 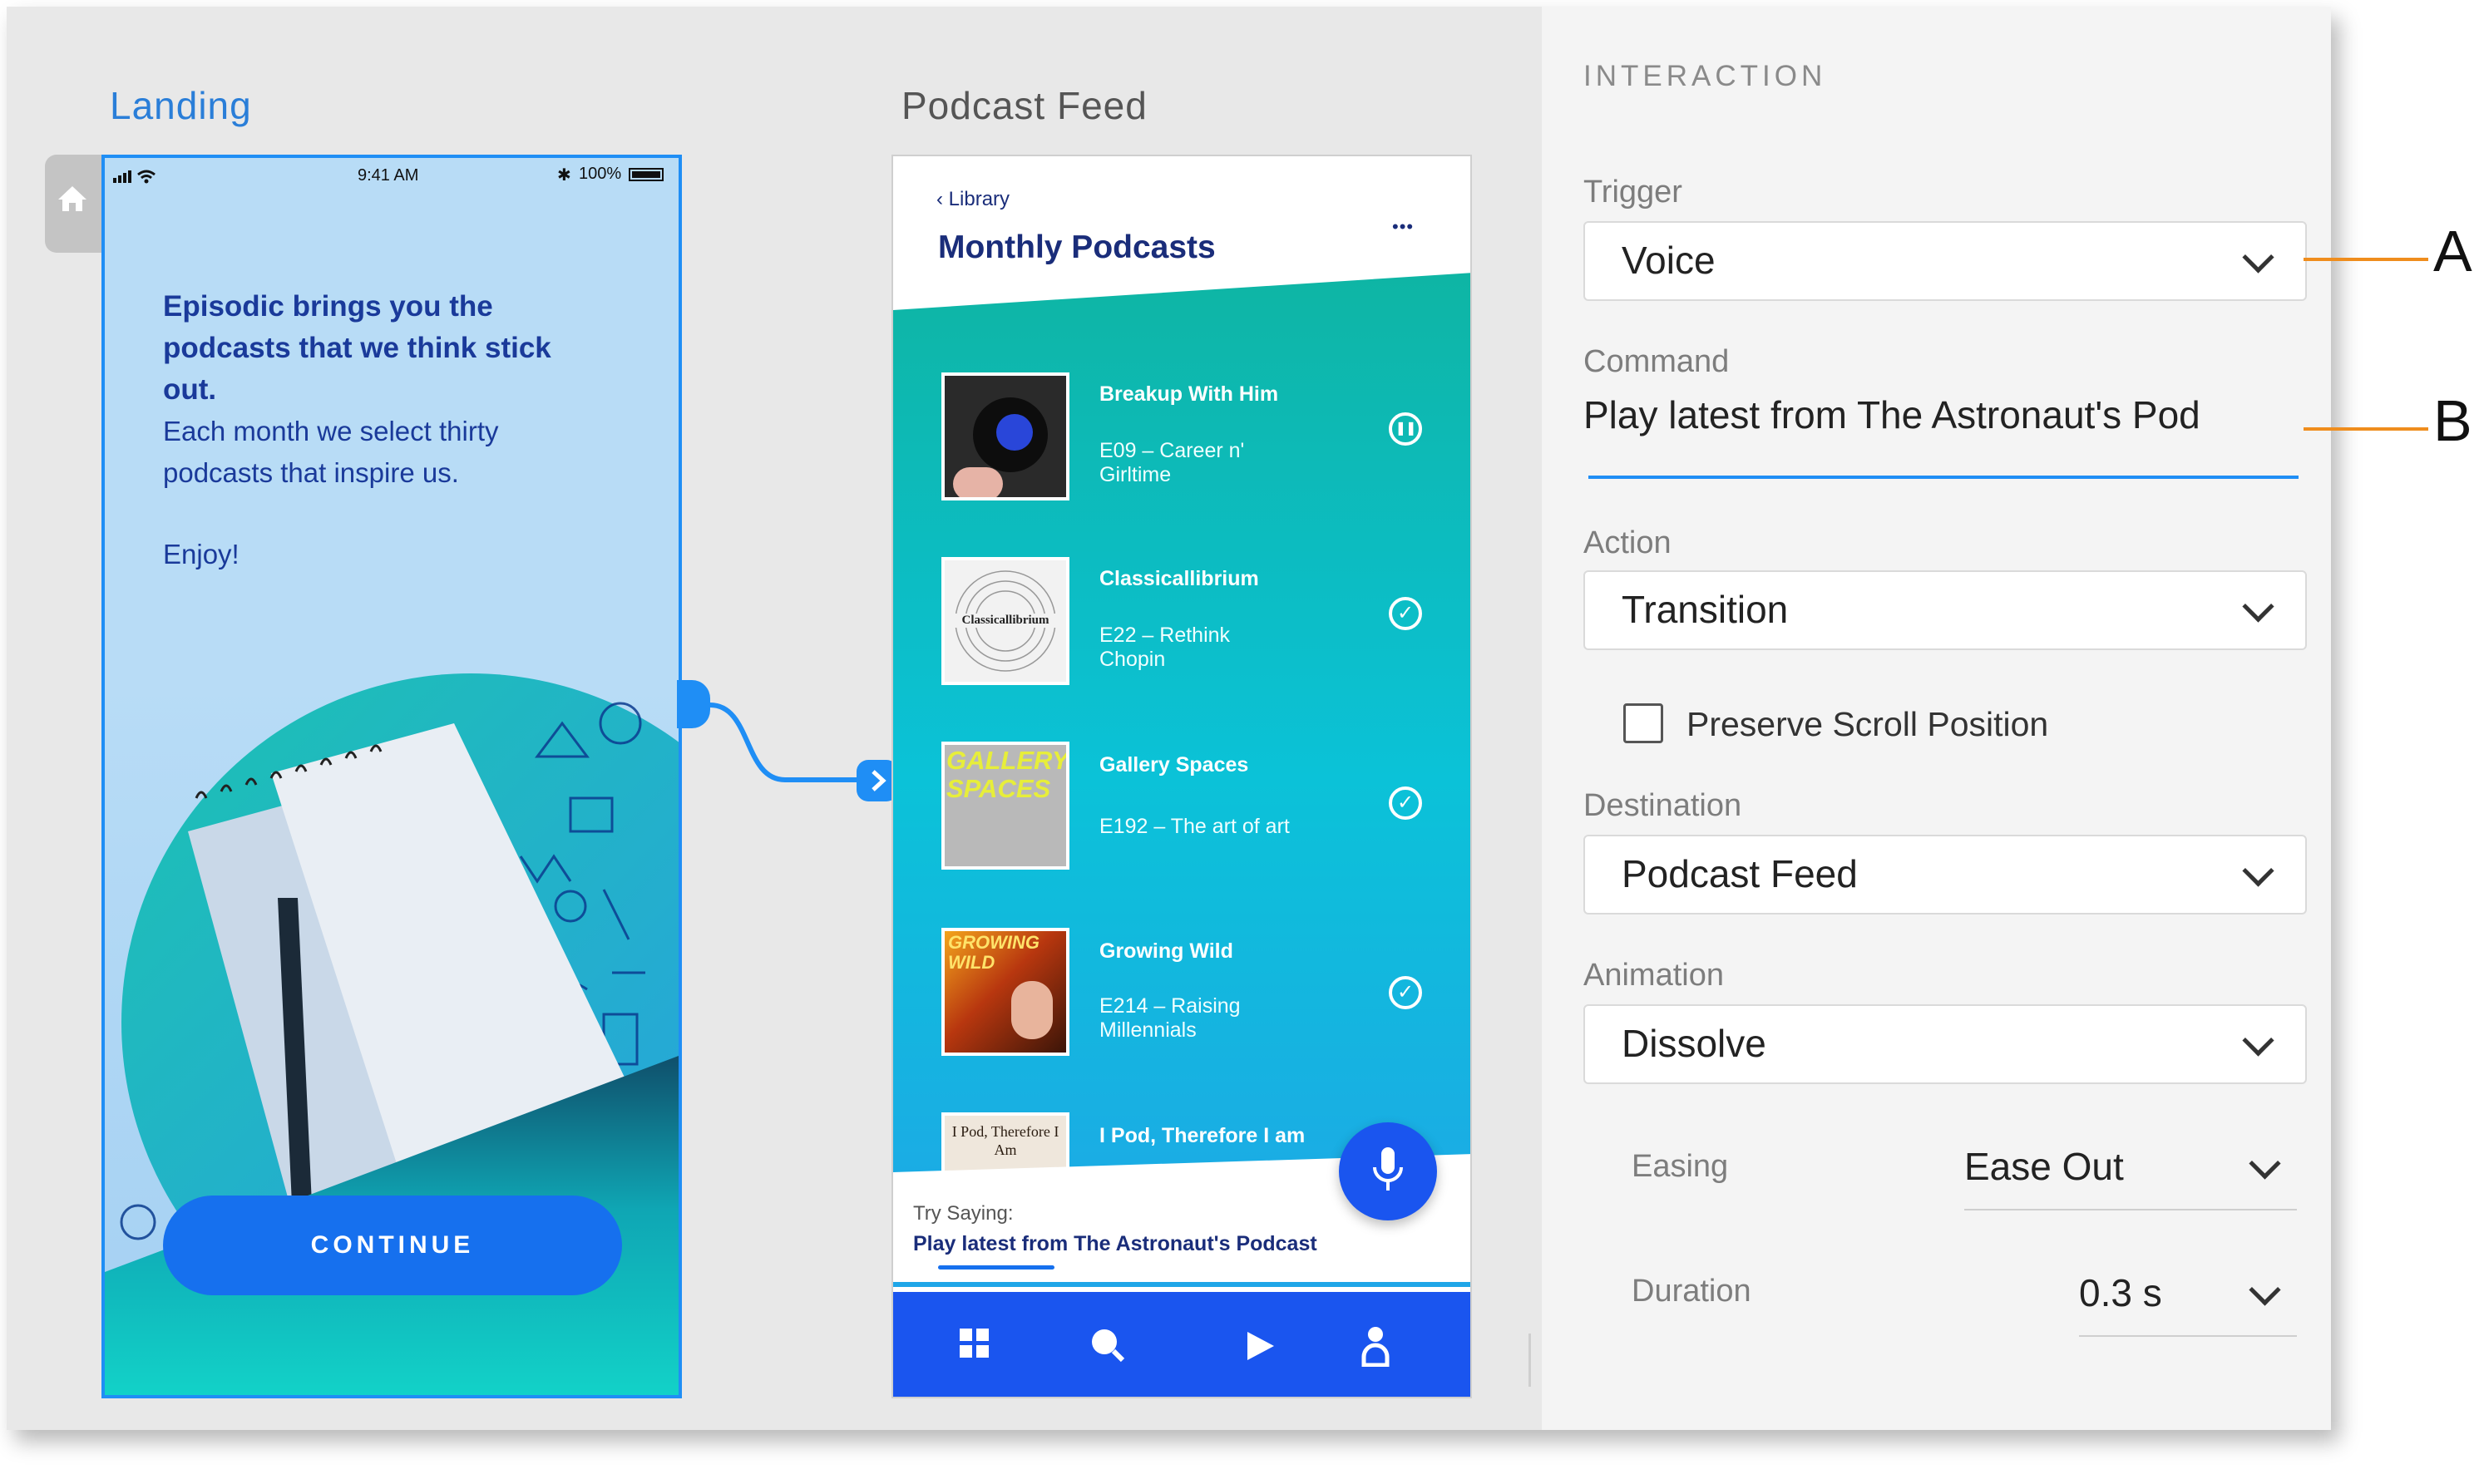 What do you see at coordinates (1669, 260) in the screenshot?
I see `trigger-value: Voice` at bounding box center [1669, 260].